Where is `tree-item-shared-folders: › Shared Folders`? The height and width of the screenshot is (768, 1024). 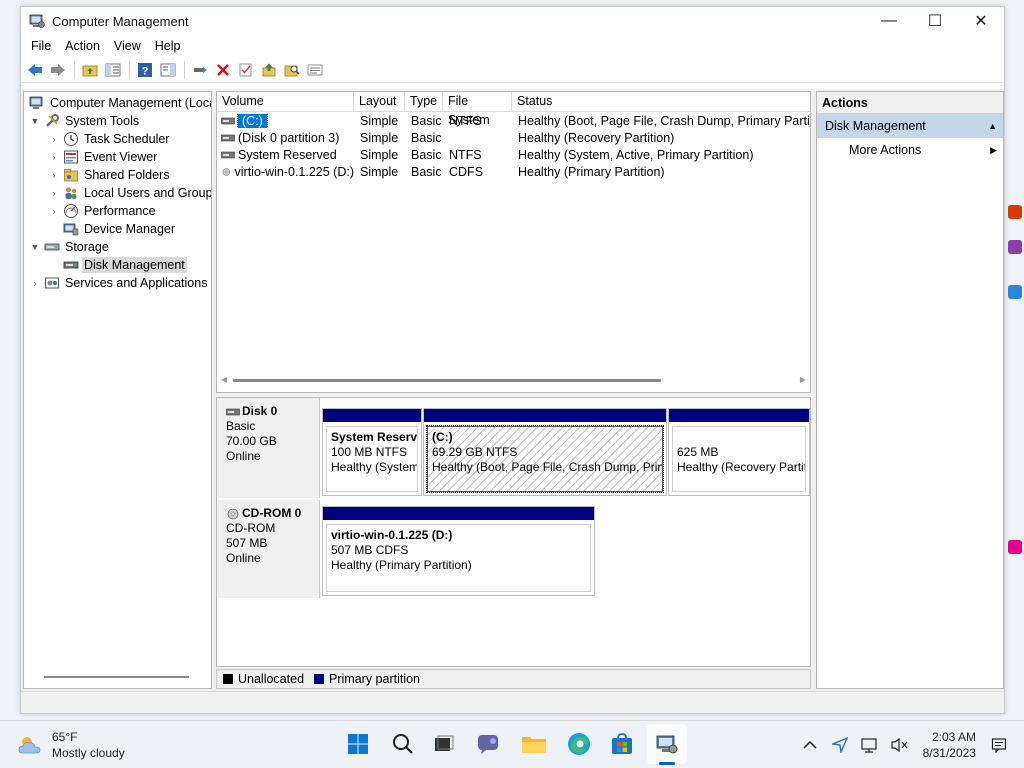 tree-item-shared-folders: › Shared Folders is located at coordinates (109, 175).